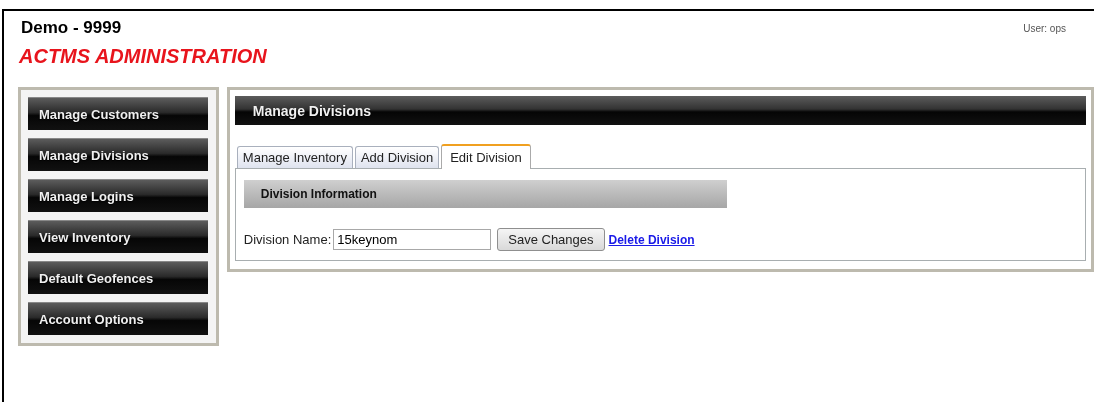 The width and height of the screenshot is (1094, 404). I want to click on panel-header: Manage Divisions, so click(660, 110).